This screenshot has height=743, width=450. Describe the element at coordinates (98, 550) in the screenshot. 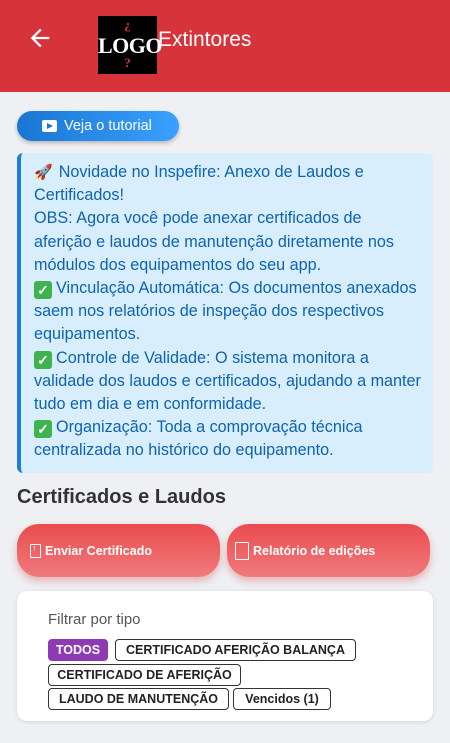

I see `send-certificate-label: Enviar Certificado` at that location.